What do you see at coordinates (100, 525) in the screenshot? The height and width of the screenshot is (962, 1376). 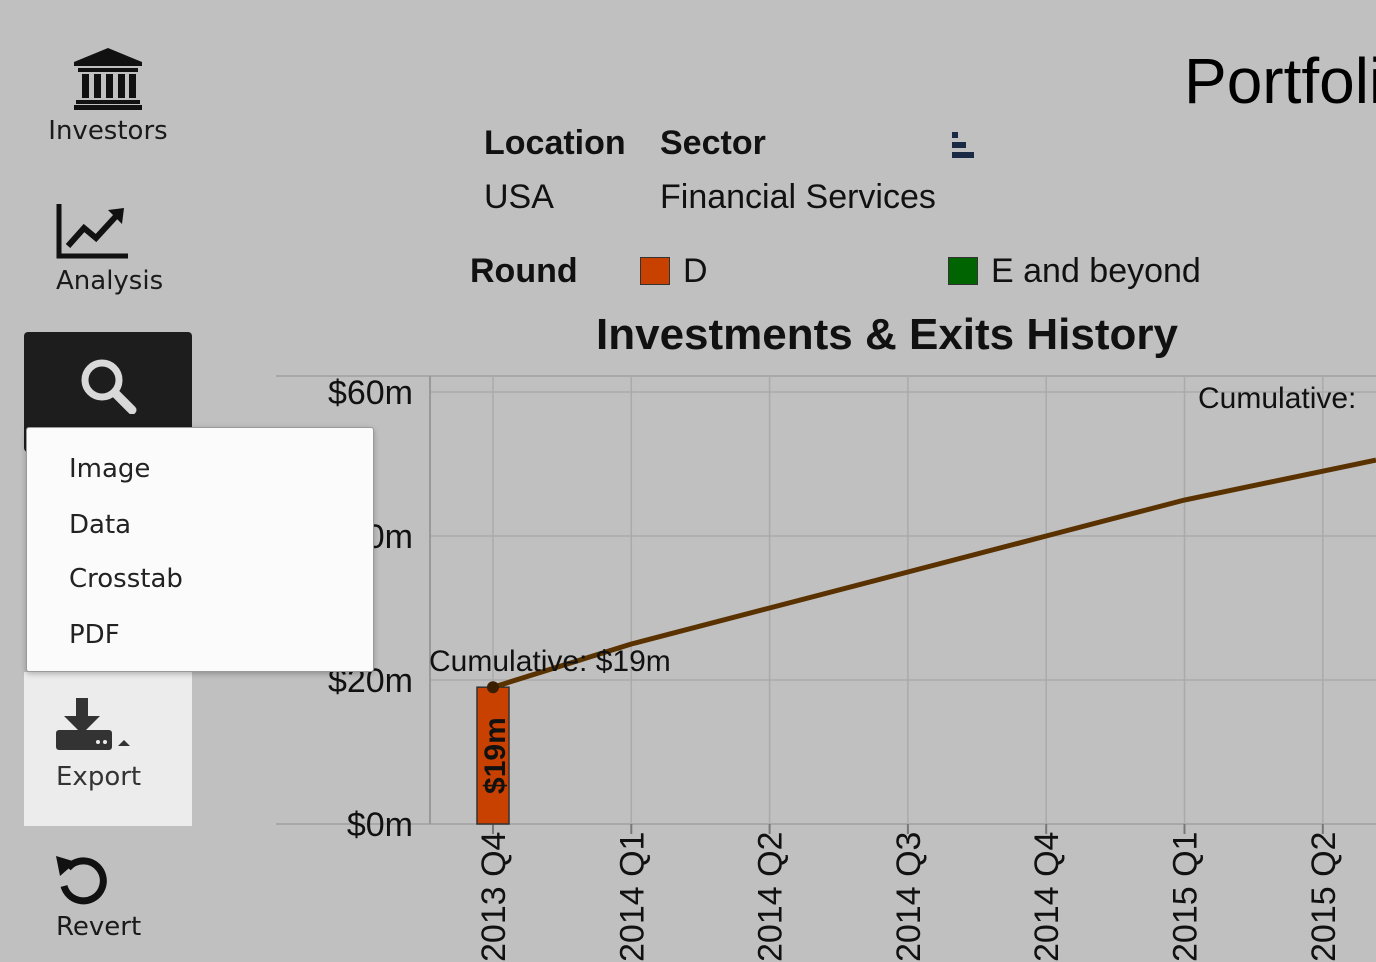 I see `export-menu-item-data: Data` at bounding box center [100, 525].